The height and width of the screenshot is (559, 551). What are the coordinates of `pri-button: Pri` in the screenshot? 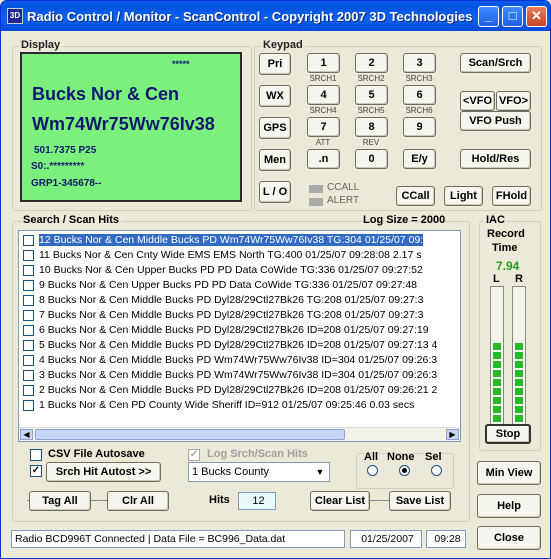 It's located at (275, 64).